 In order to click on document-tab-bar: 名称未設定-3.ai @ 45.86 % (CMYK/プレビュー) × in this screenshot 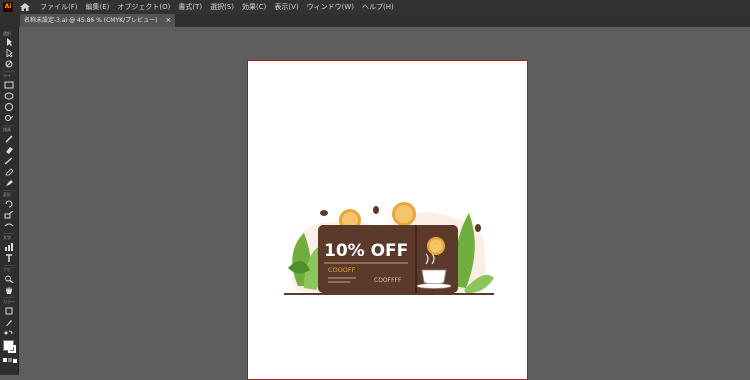, I will do `click(375, 20)`.